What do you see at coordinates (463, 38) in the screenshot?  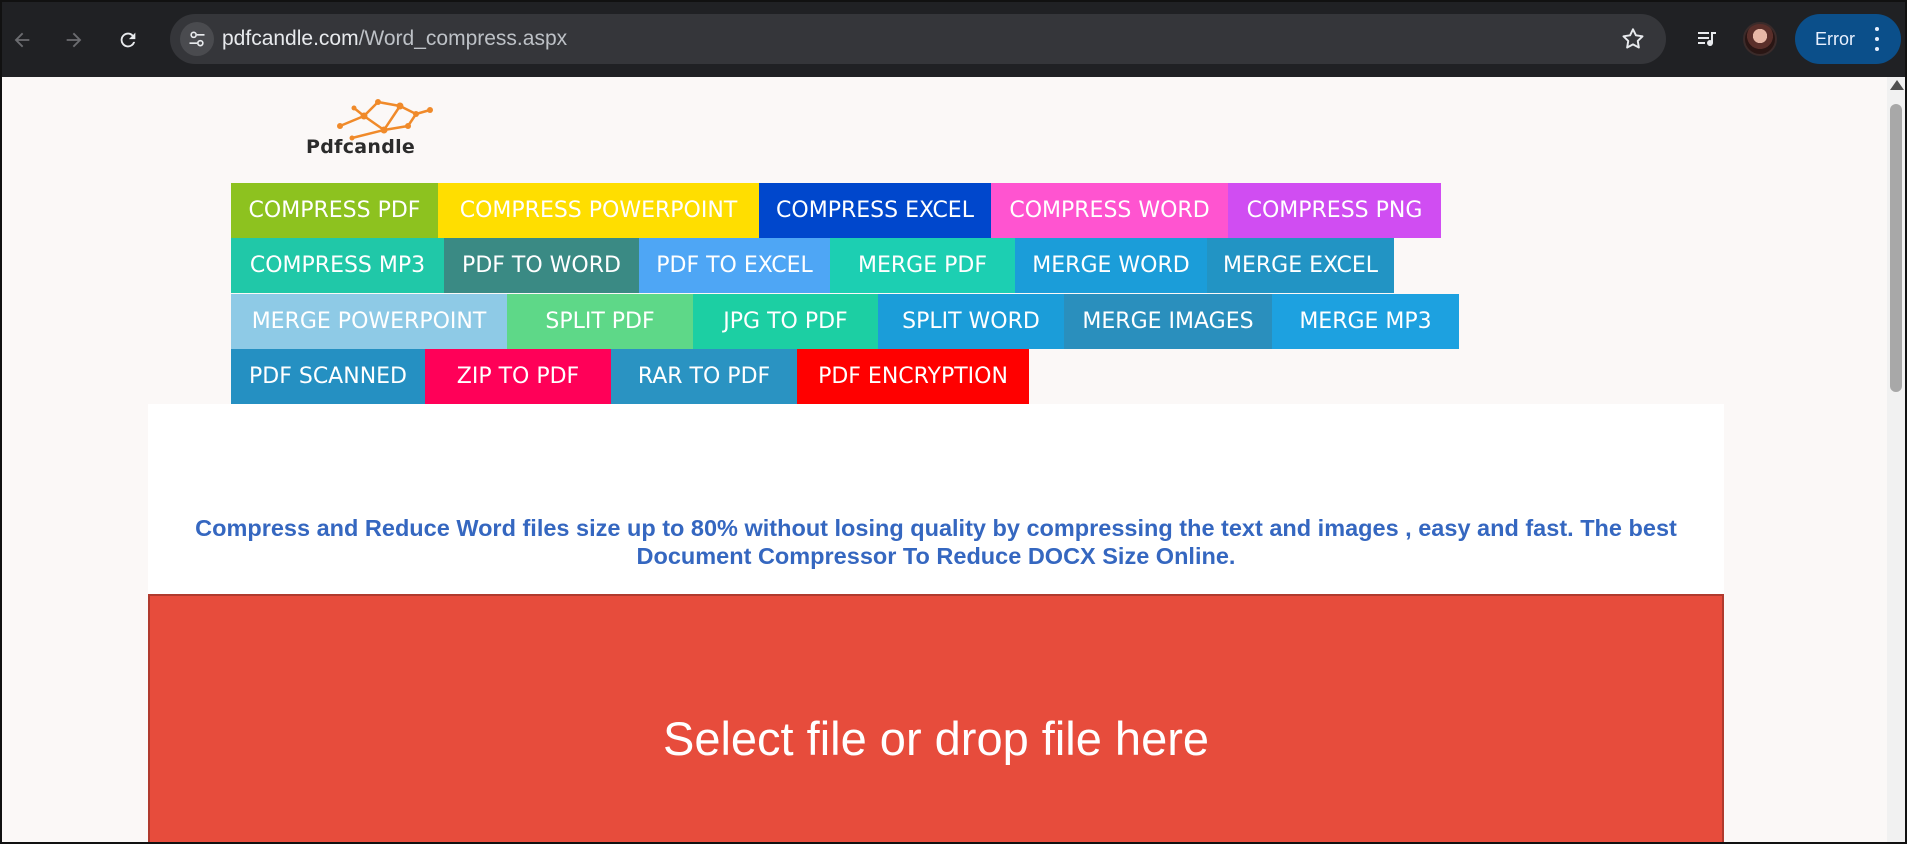 I see `url-path: /Word_compress.aspx` at bounding box center [463, 38].